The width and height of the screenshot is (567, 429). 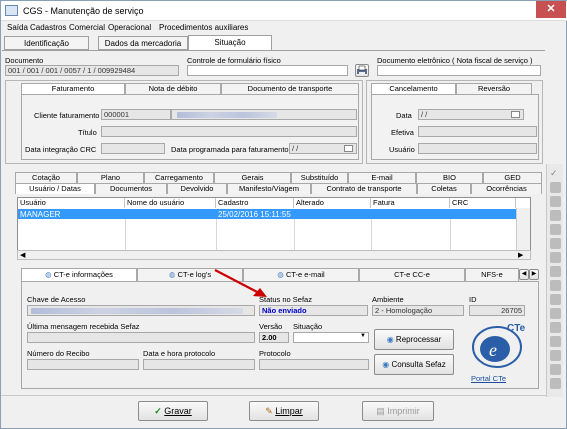 What do you see at coordinates (170, 203) in the screenshot?
I see `col-nome-usuario: Nome do usuário` at bounding box center [170, 203].